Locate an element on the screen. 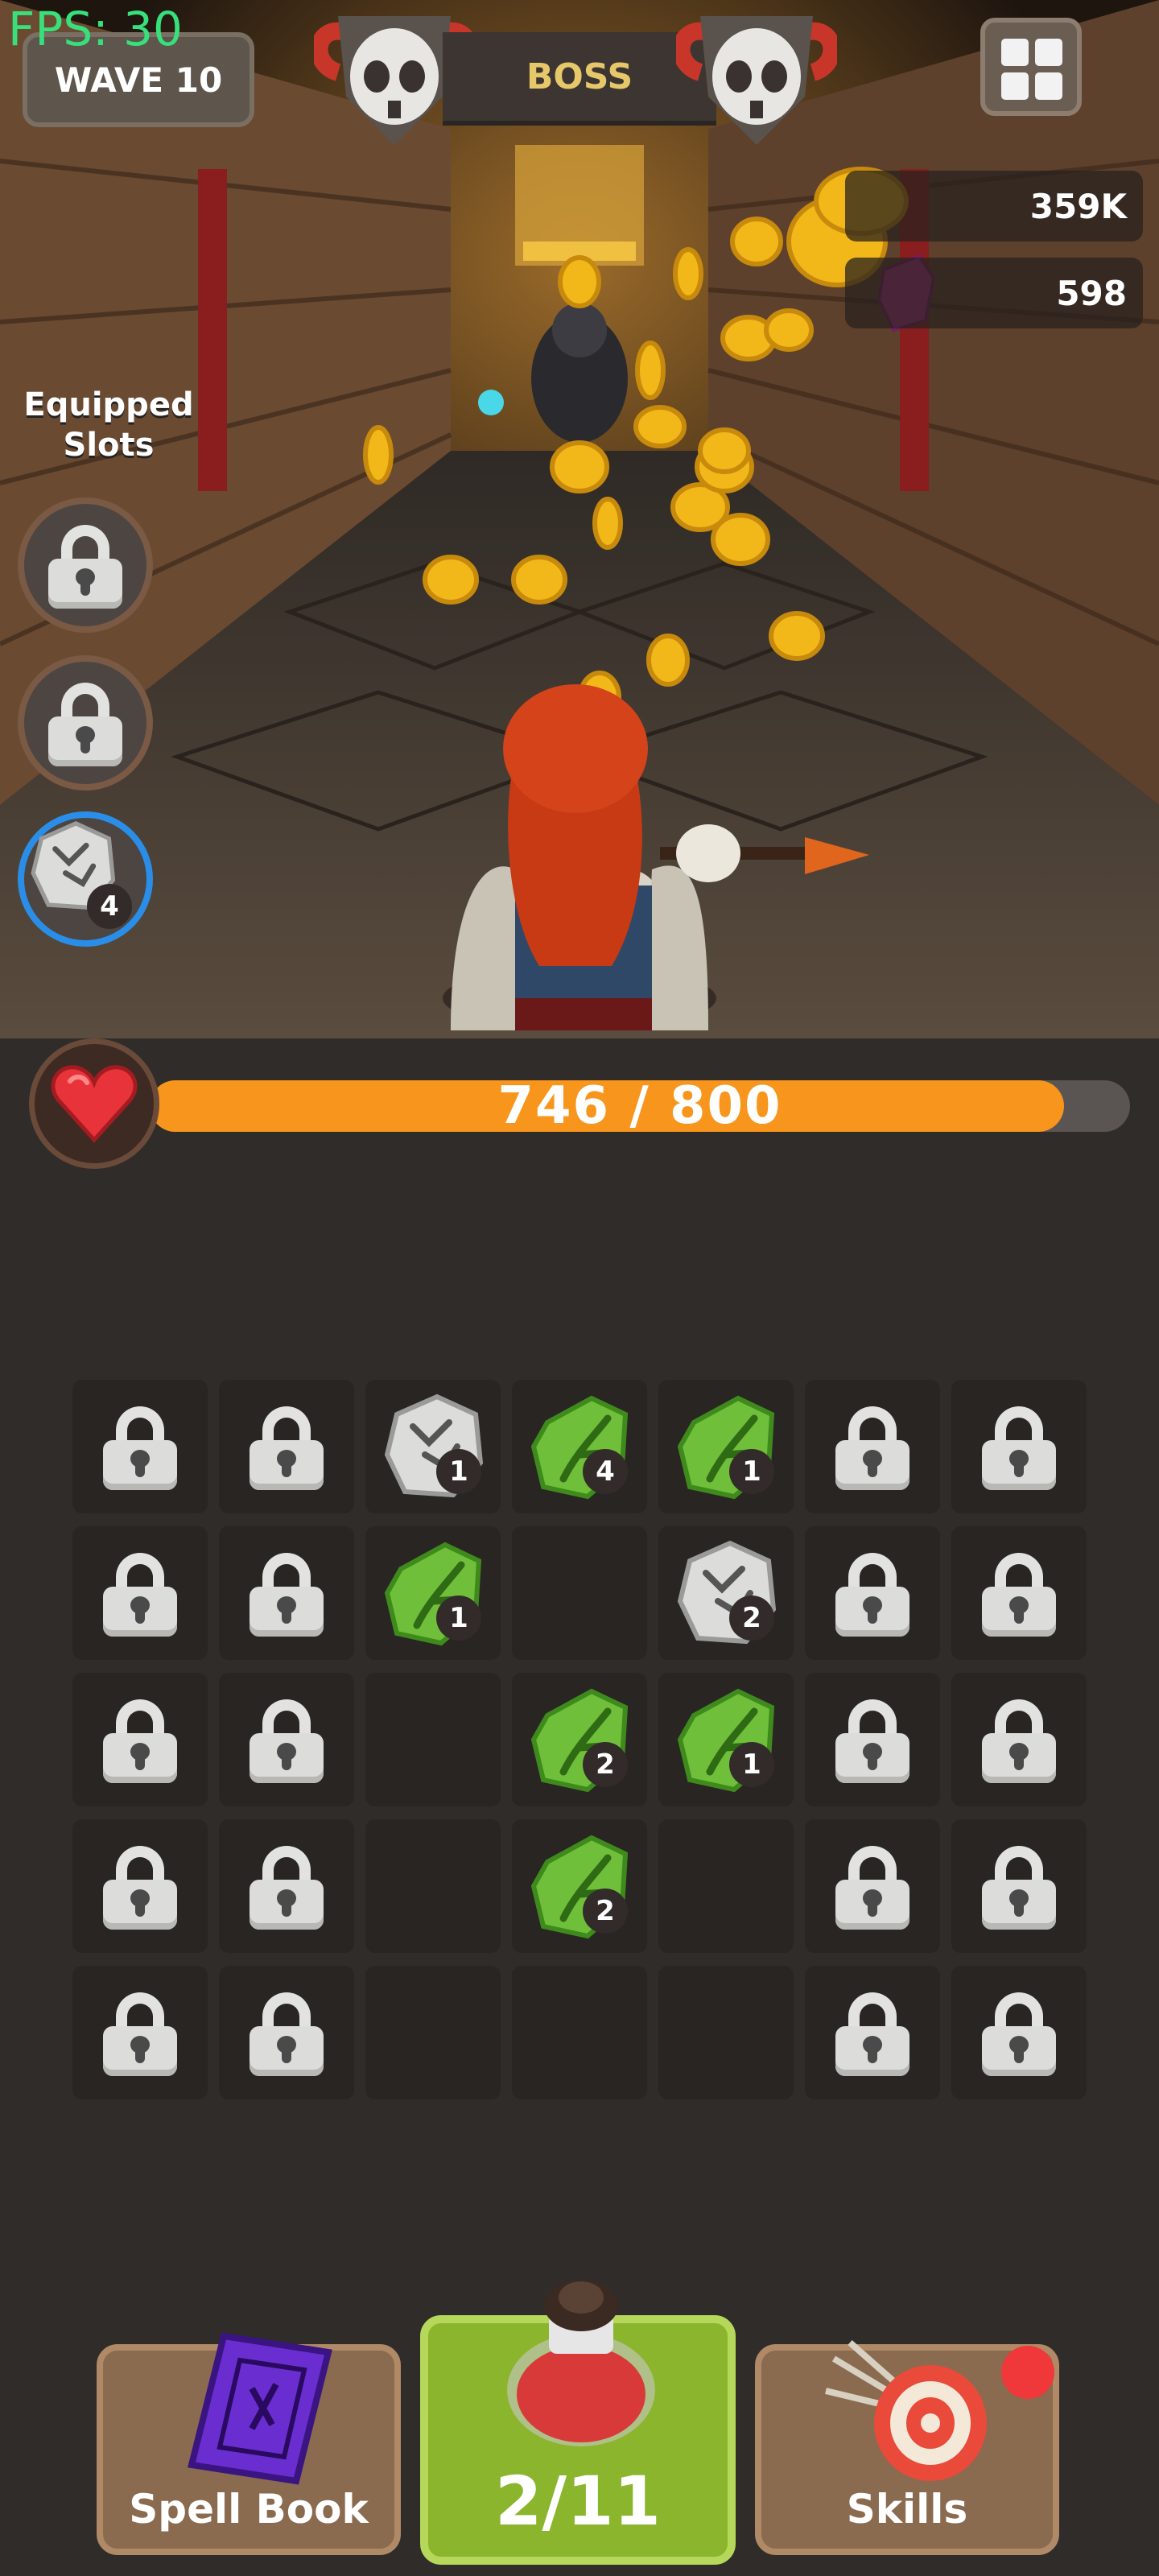 The height and width of the screenshot is (2576, 1159). health-bar: 746 / 800 is located at coordinates (584, 1106).